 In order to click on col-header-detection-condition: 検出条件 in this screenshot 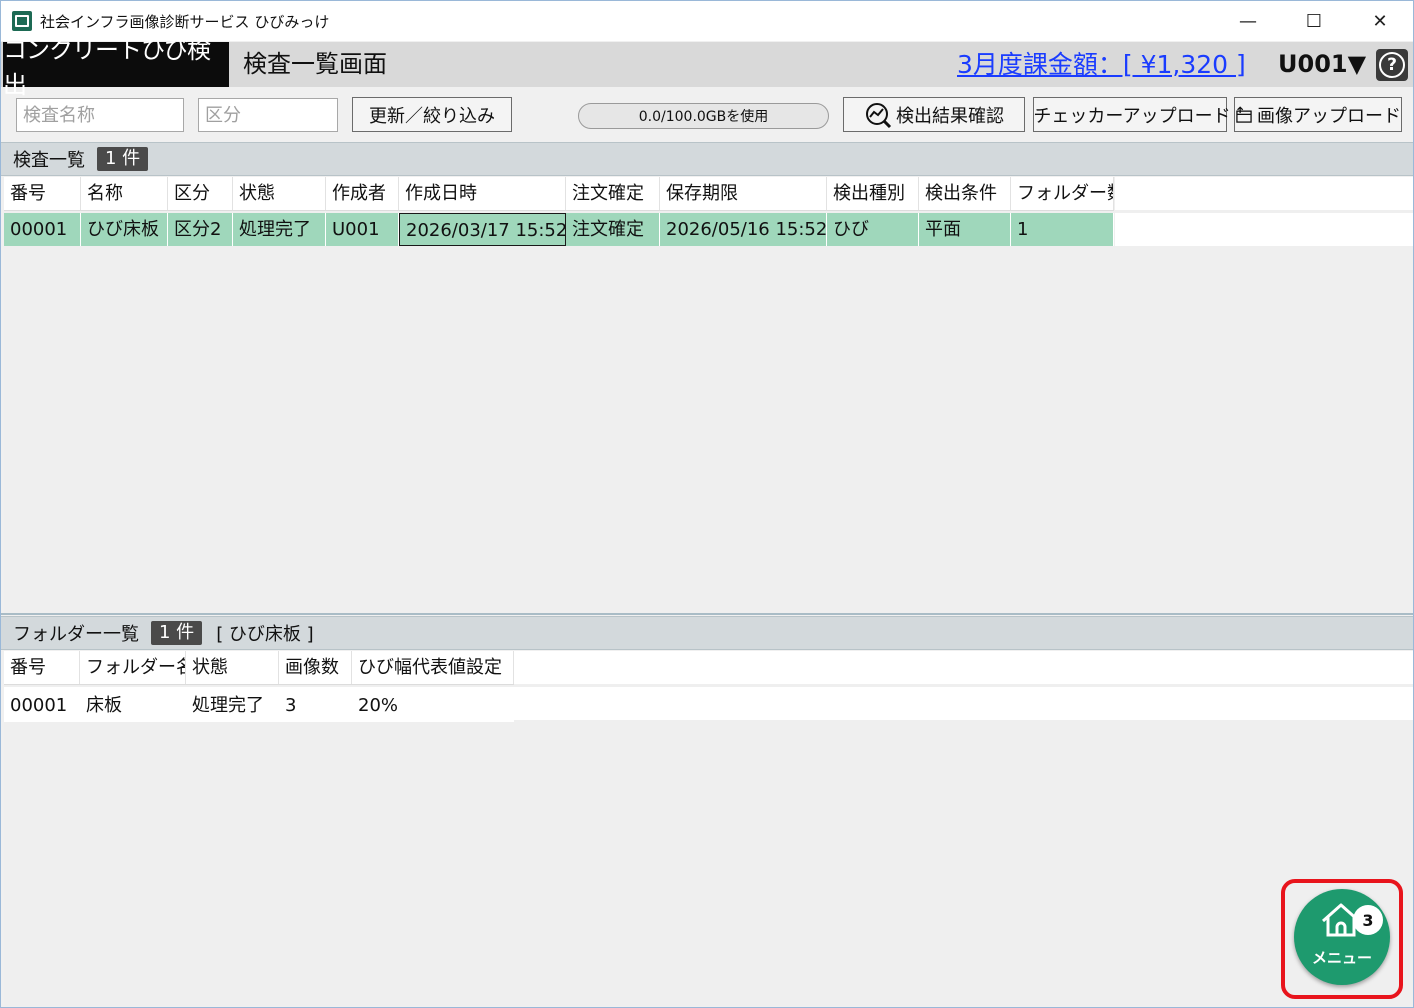, I will do `click(965, 193)`.